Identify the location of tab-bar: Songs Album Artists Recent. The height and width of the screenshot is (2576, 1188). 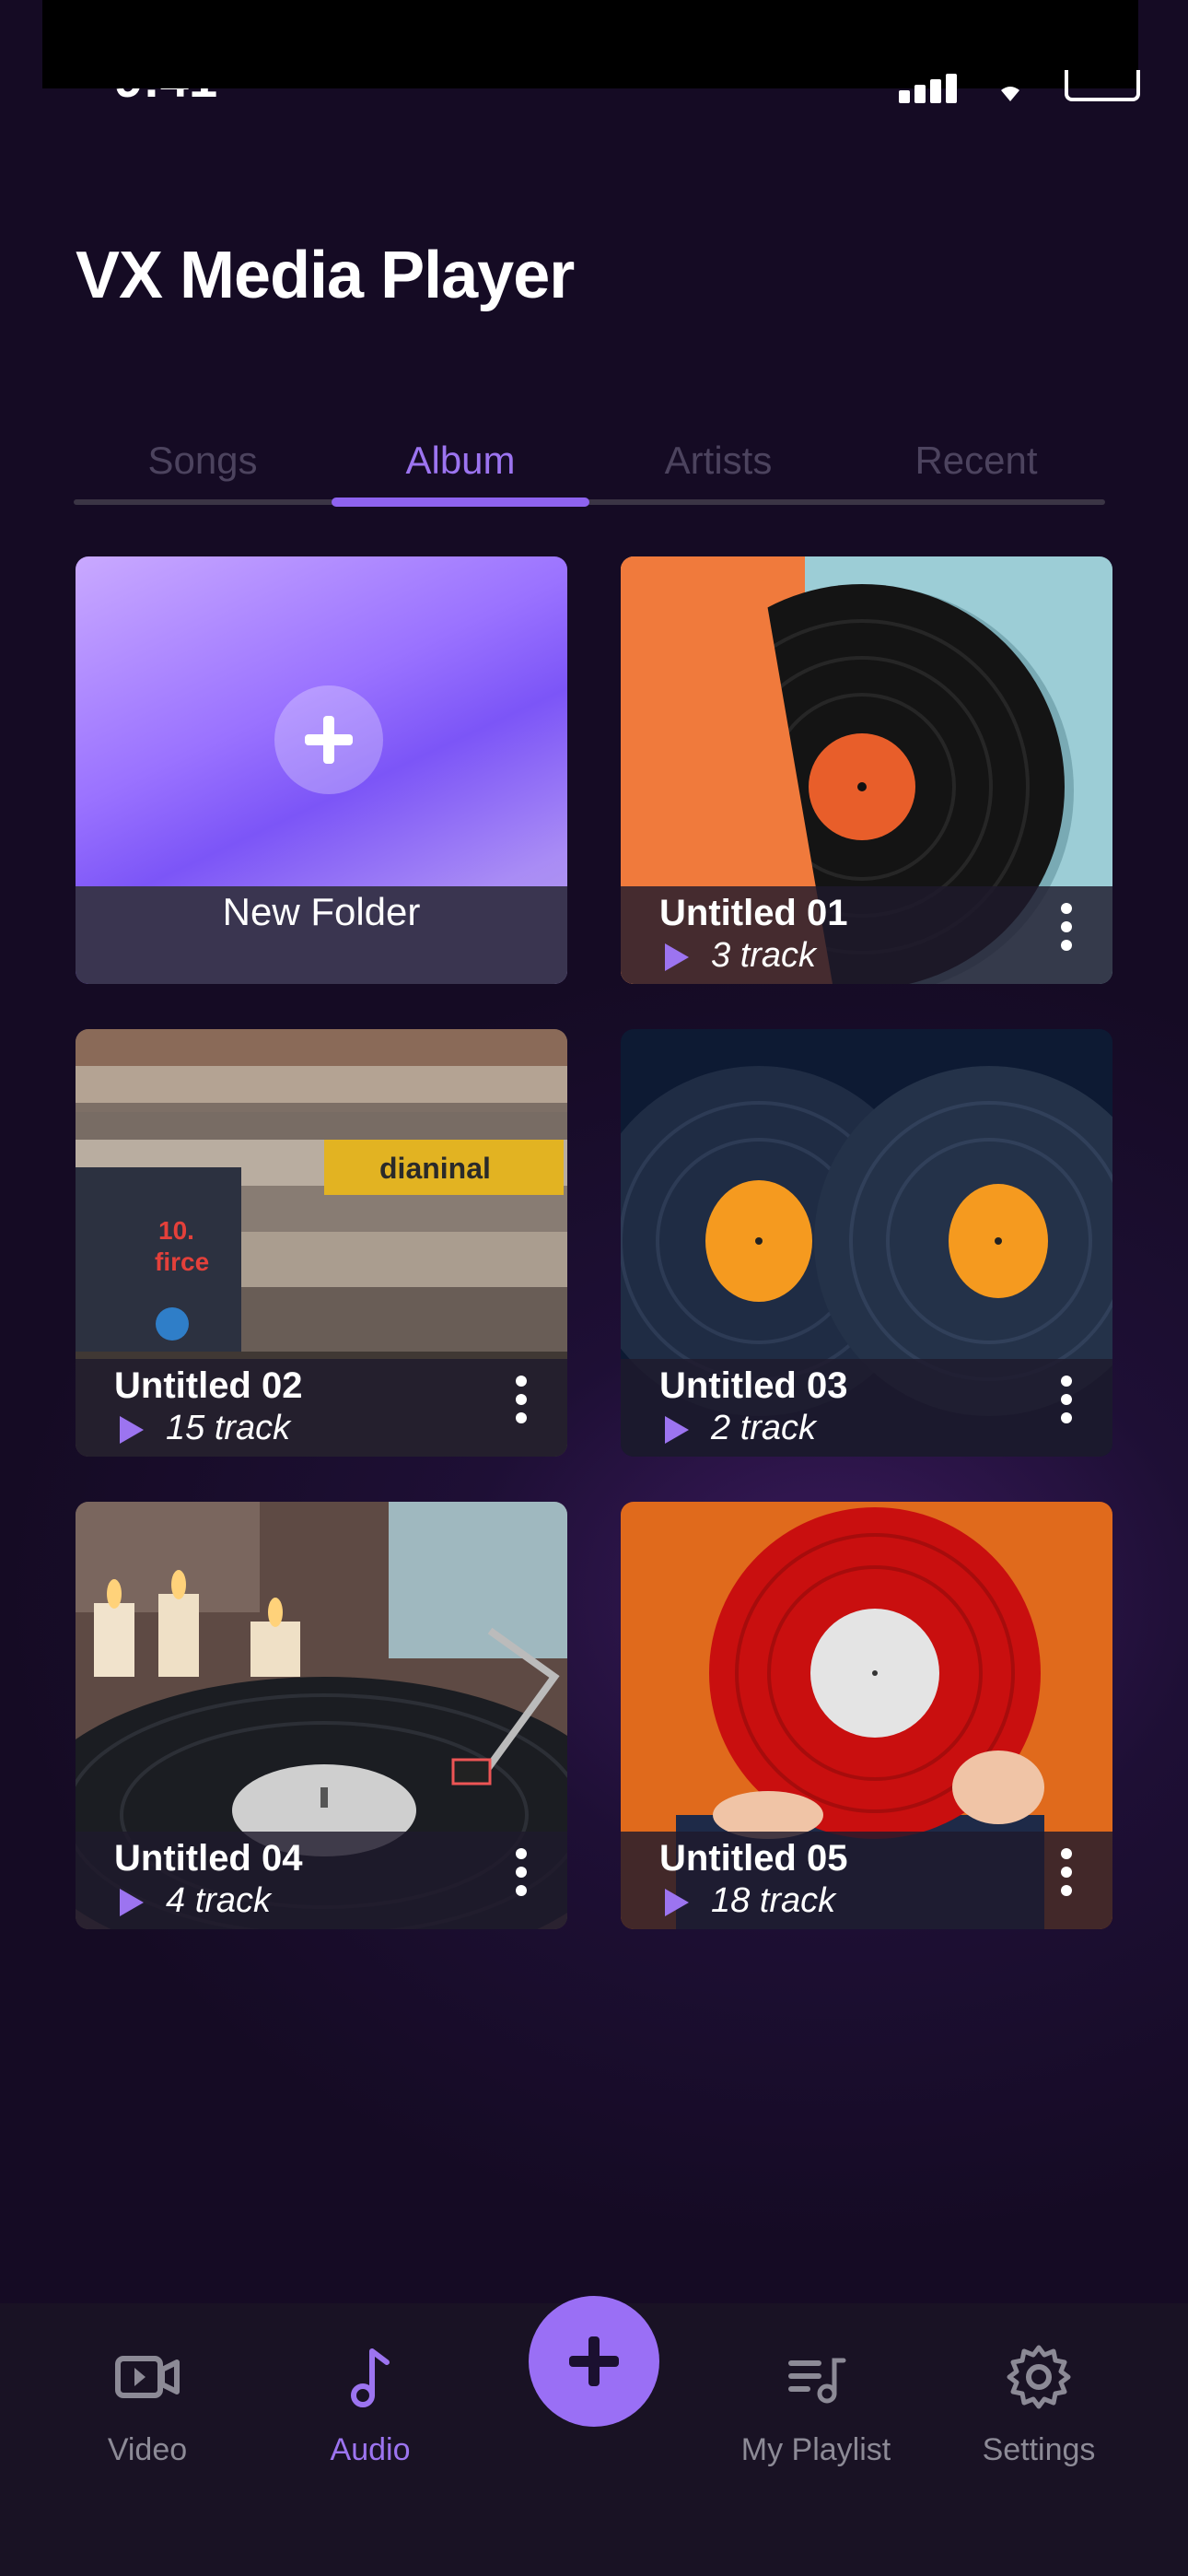
(589, 468).